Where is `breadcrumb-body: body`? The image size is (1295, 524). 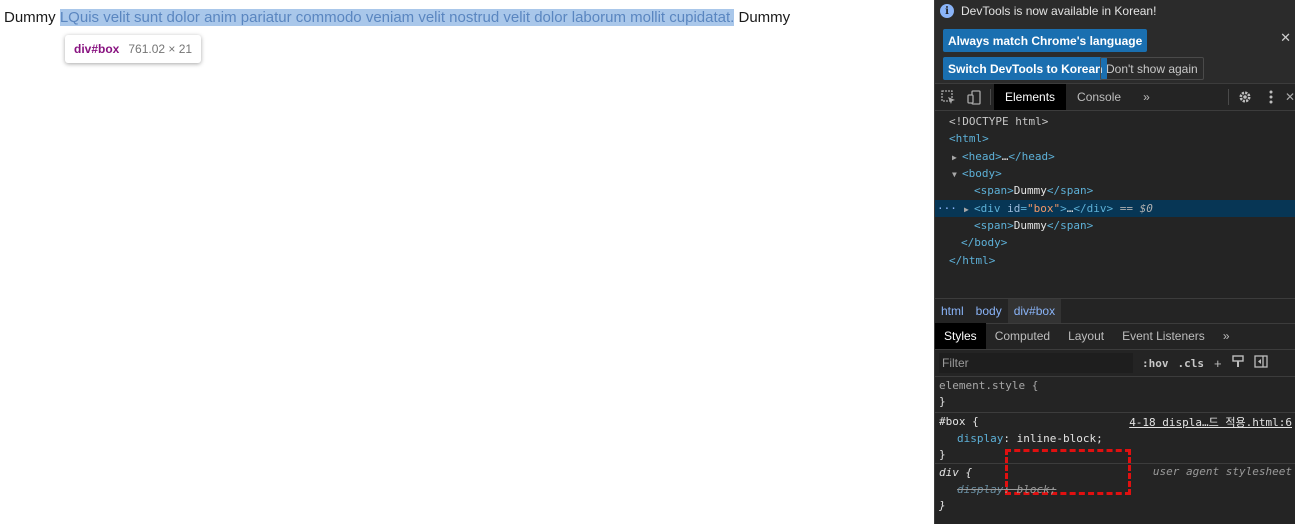 breadcrumb-body: body is located at coordinates (989, 311).